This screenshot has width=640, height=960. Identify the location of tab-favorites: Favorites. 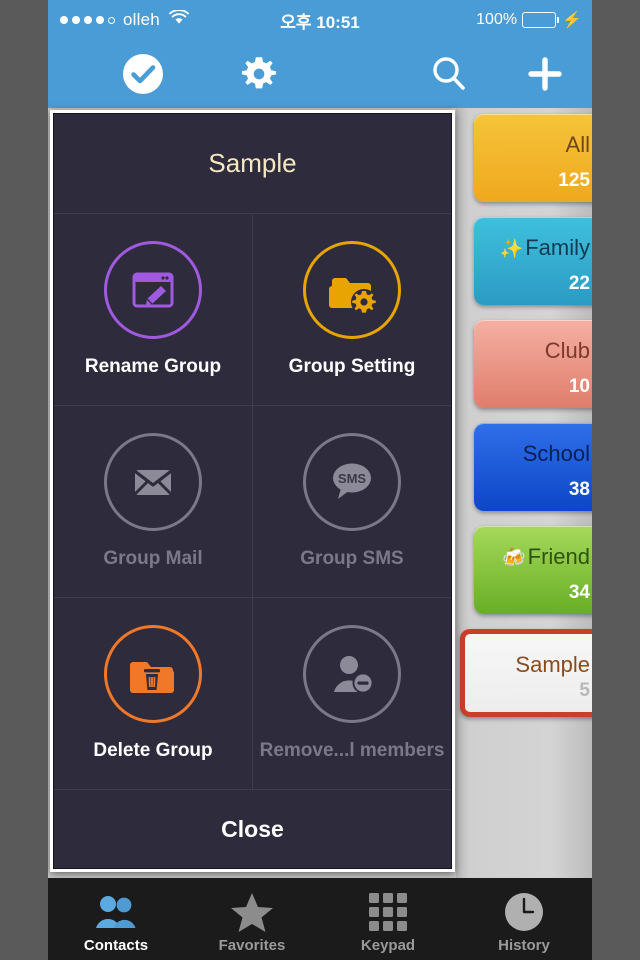
(252, 919).